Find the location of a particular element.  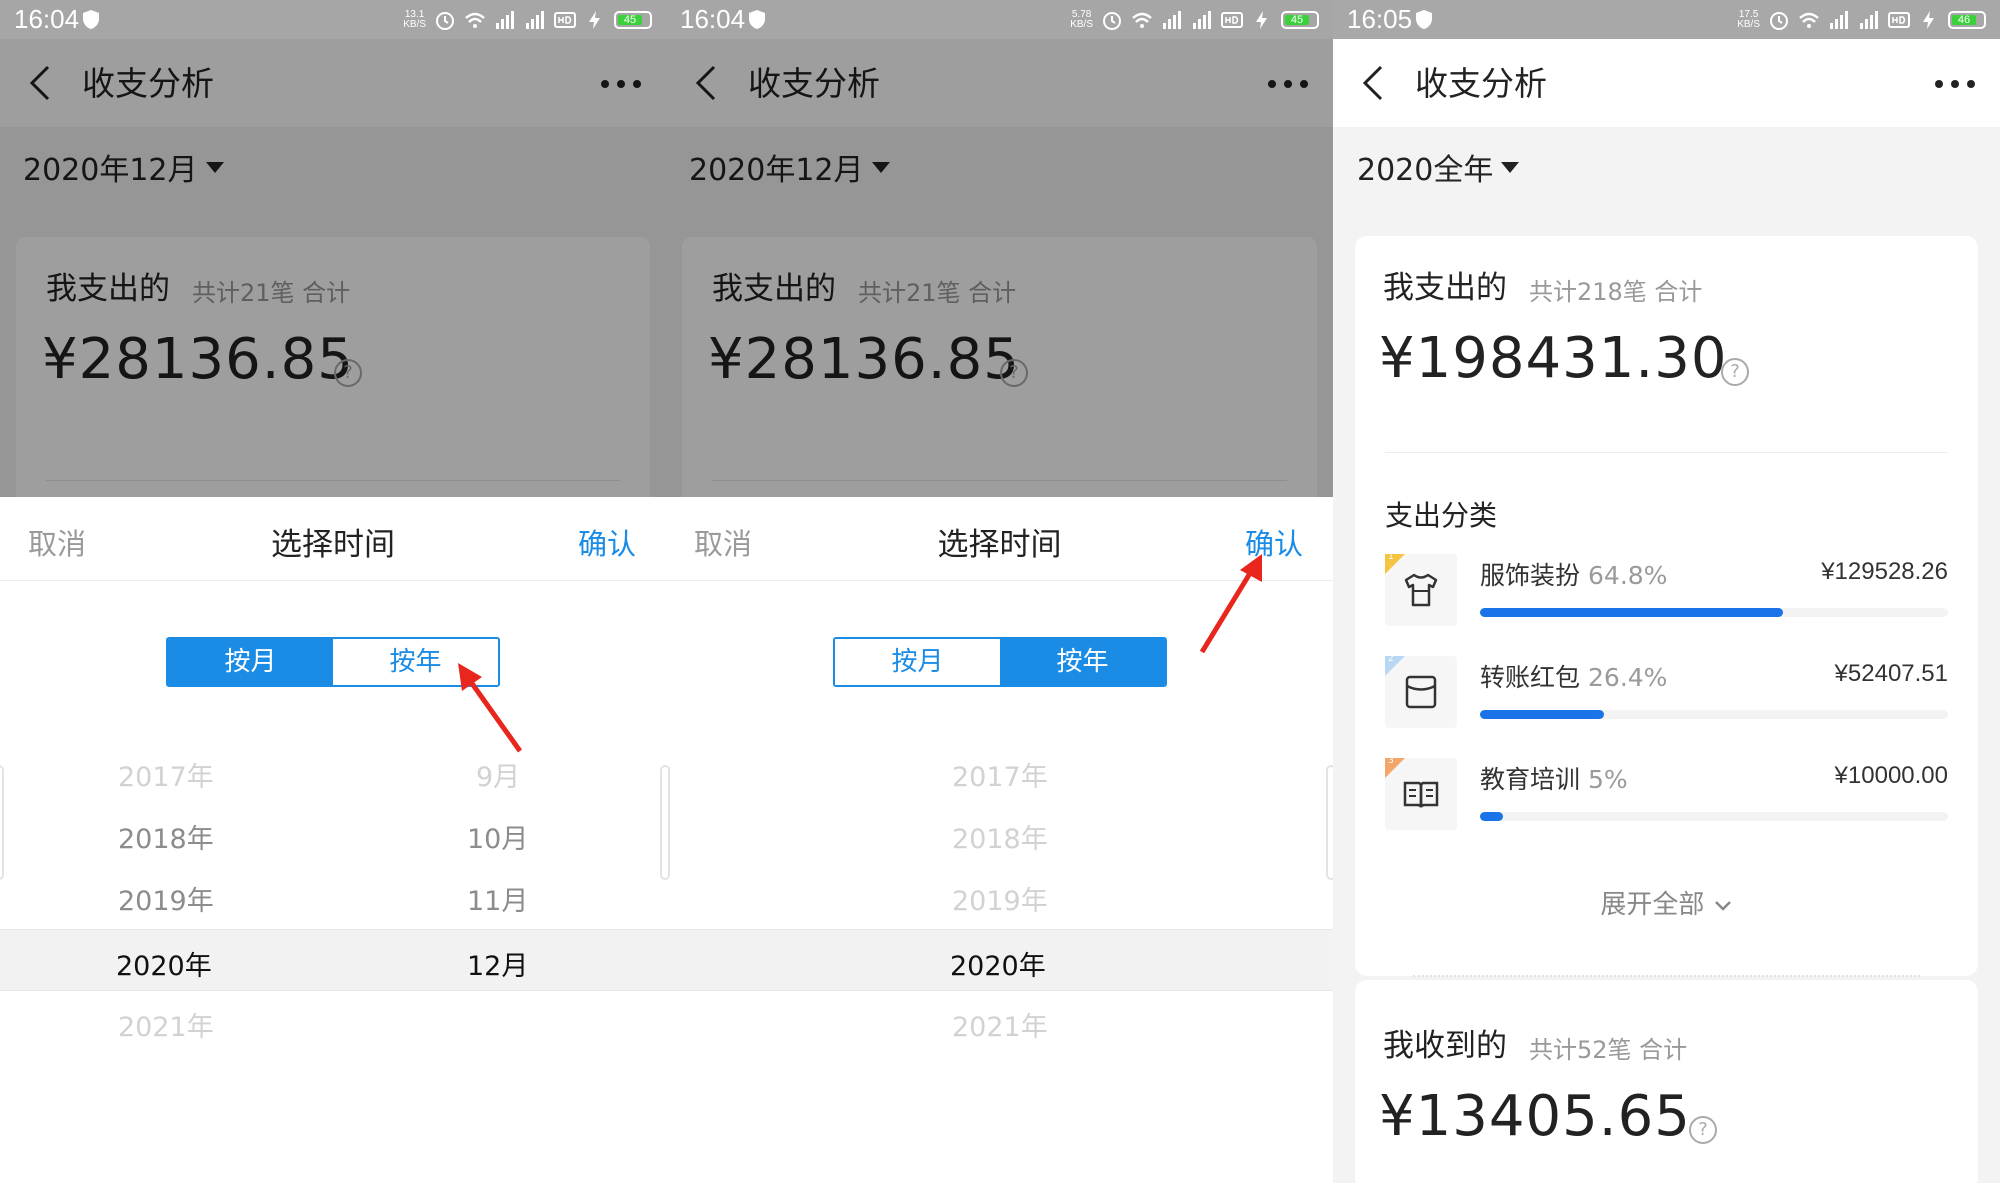

category-percent: 26.4% is located at coordinates (1628, 677).